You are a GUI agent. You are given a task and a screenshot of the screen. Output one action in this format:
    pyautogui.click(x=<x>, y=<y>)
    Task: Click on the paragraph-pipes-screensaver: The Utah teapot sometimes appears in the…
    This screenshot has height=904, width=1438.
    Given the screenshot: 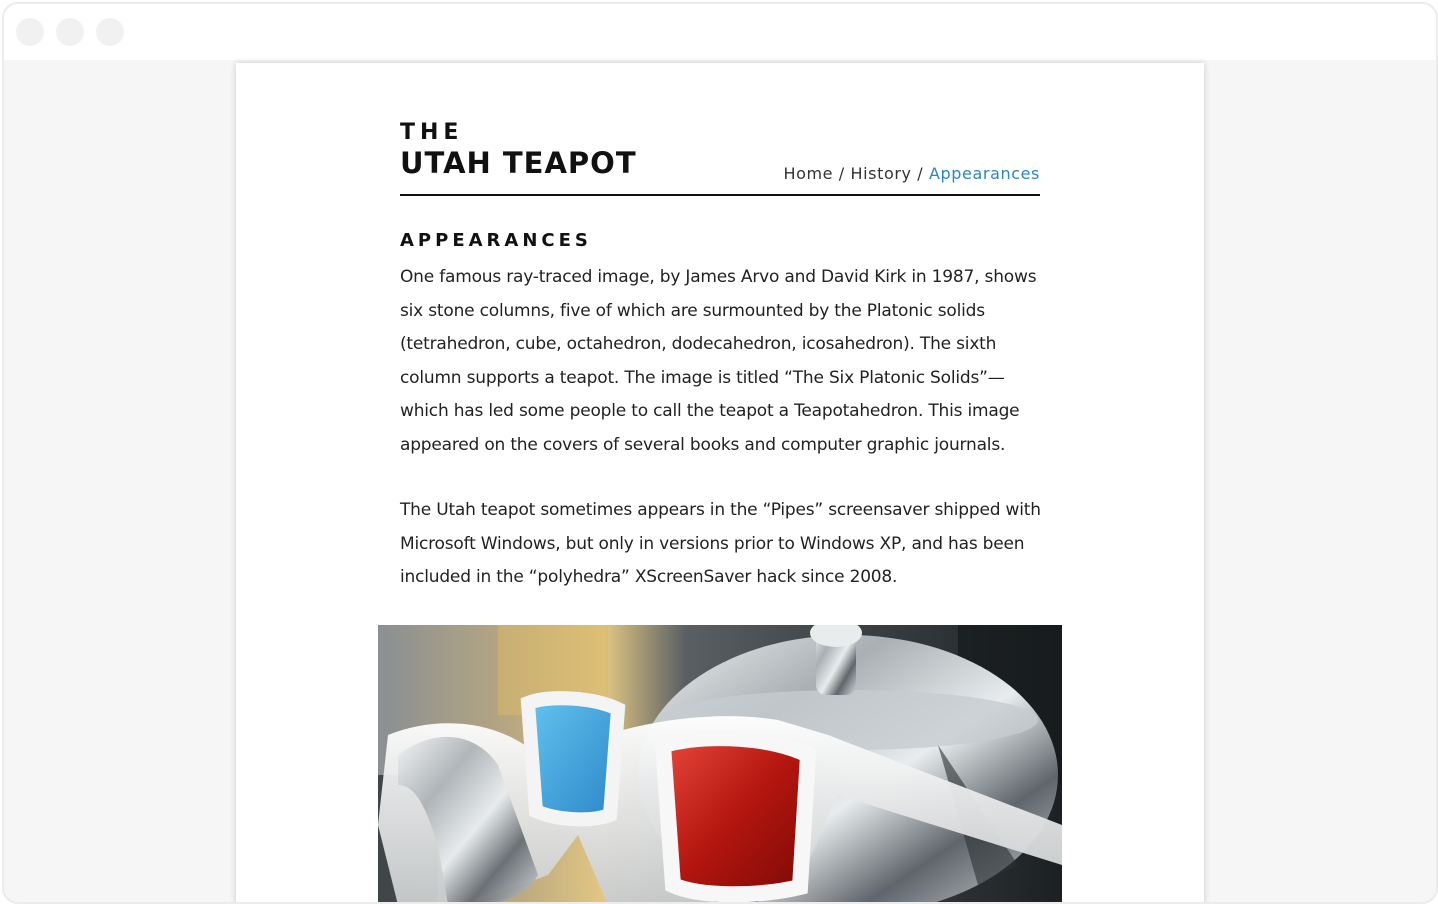 What is the action you would take?
    pyautogui.click(x=720, y=543)
    